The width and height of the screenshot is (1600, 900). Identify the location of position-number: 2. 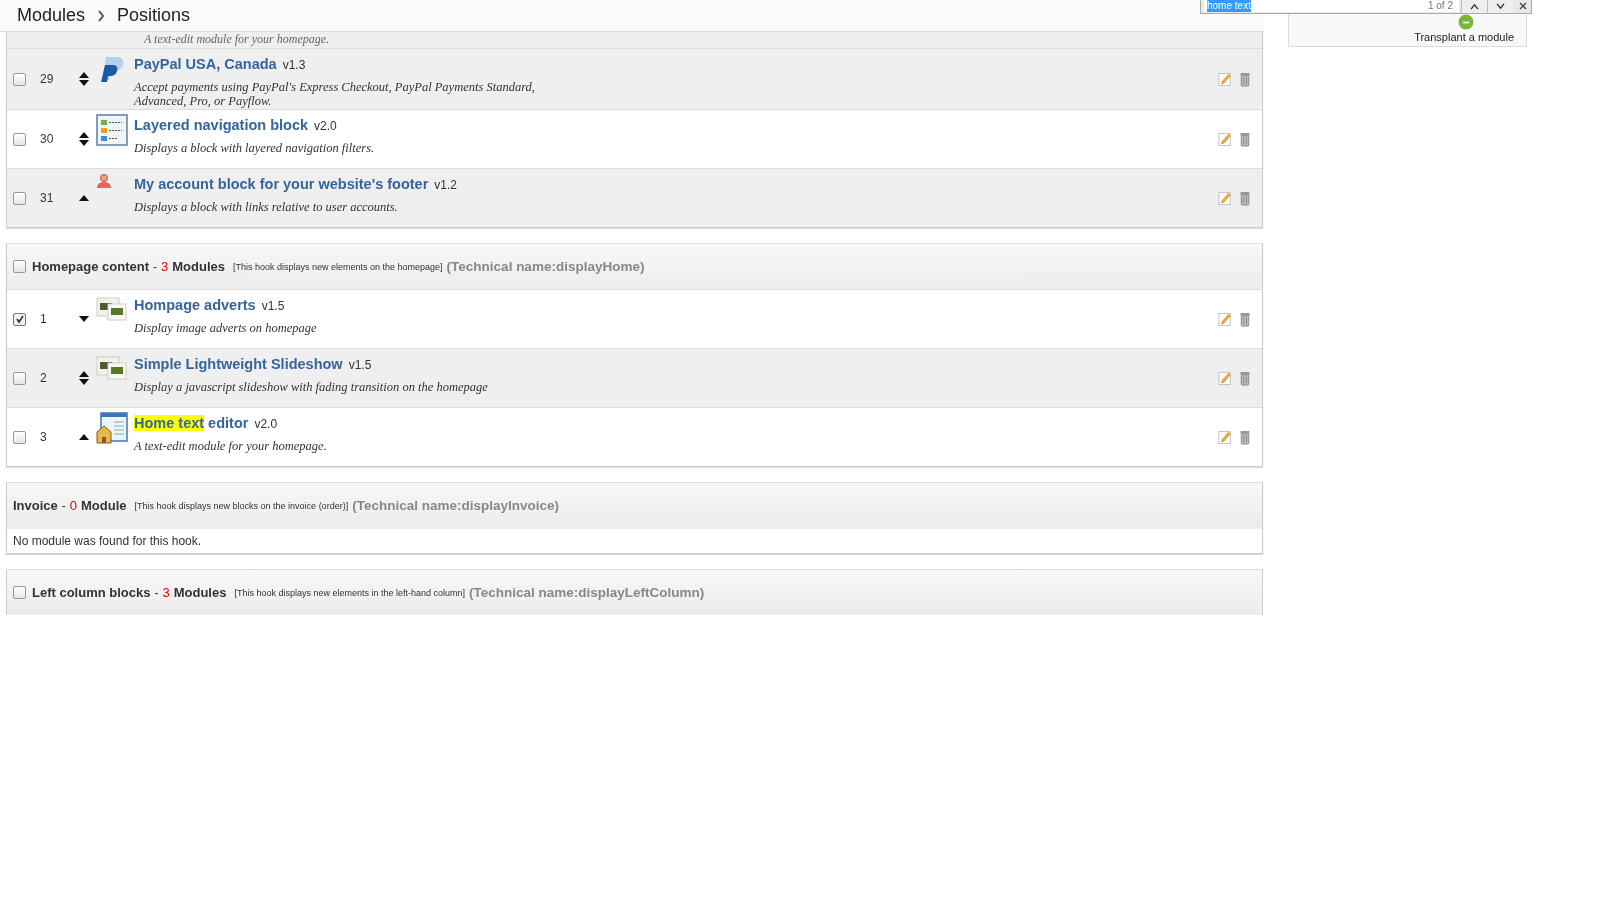
(44, 378).